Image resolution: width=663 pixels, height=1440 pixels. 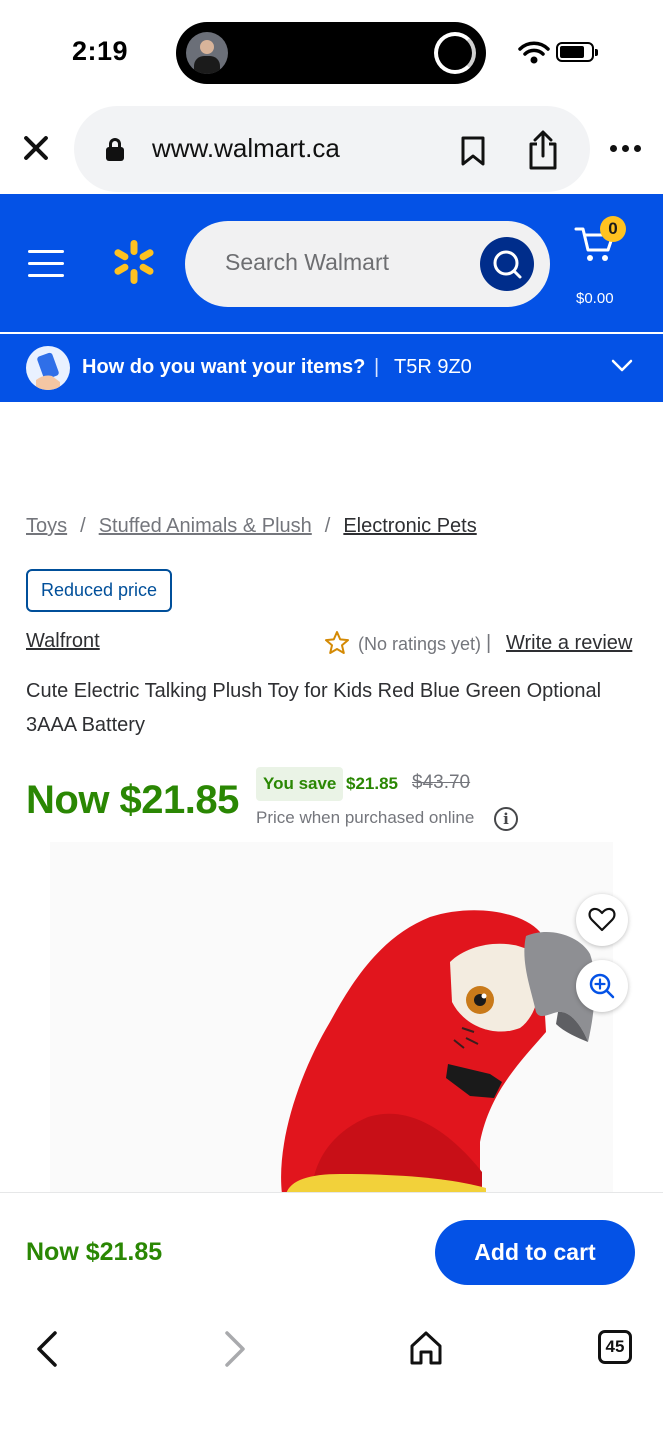 I want to click on search-placeholder: Search Walmart, so click(x=307, y=262).